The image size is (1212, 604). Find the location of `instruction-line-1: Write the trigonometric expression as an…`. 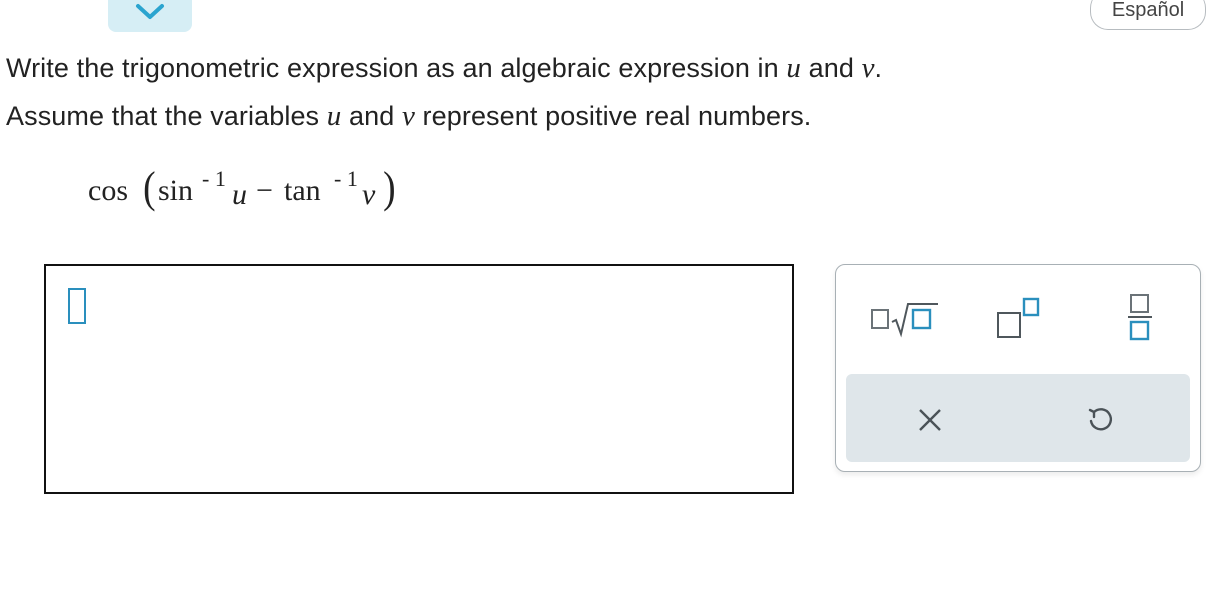

instruction-line-1: Write the trigonometric expression as an… is located at coordinates (444, 68).